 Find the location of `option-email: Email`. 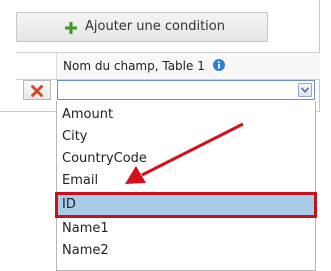

option-email: Email is located at coordinates (186, 181).